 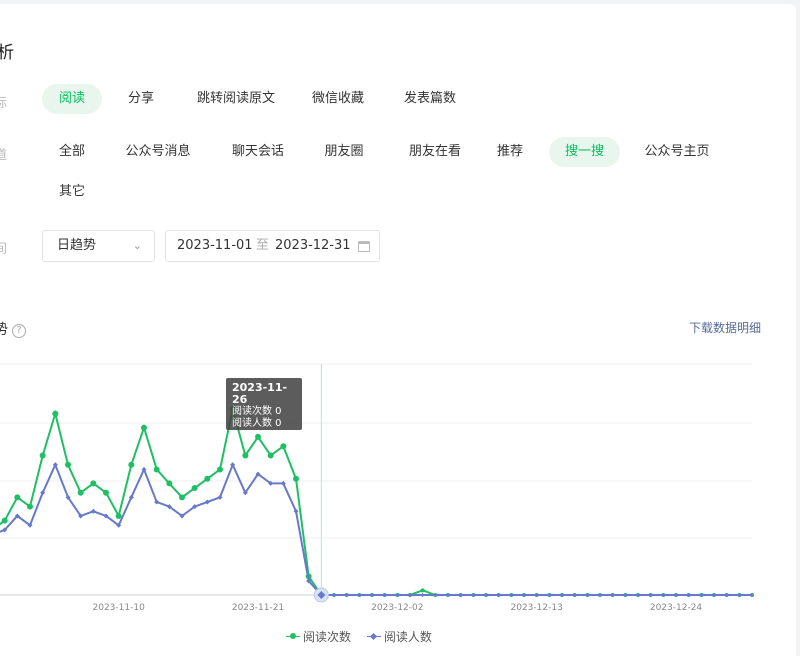 I want to click on tooltip-date: 2023-11-26, so click(x=260, y=393).